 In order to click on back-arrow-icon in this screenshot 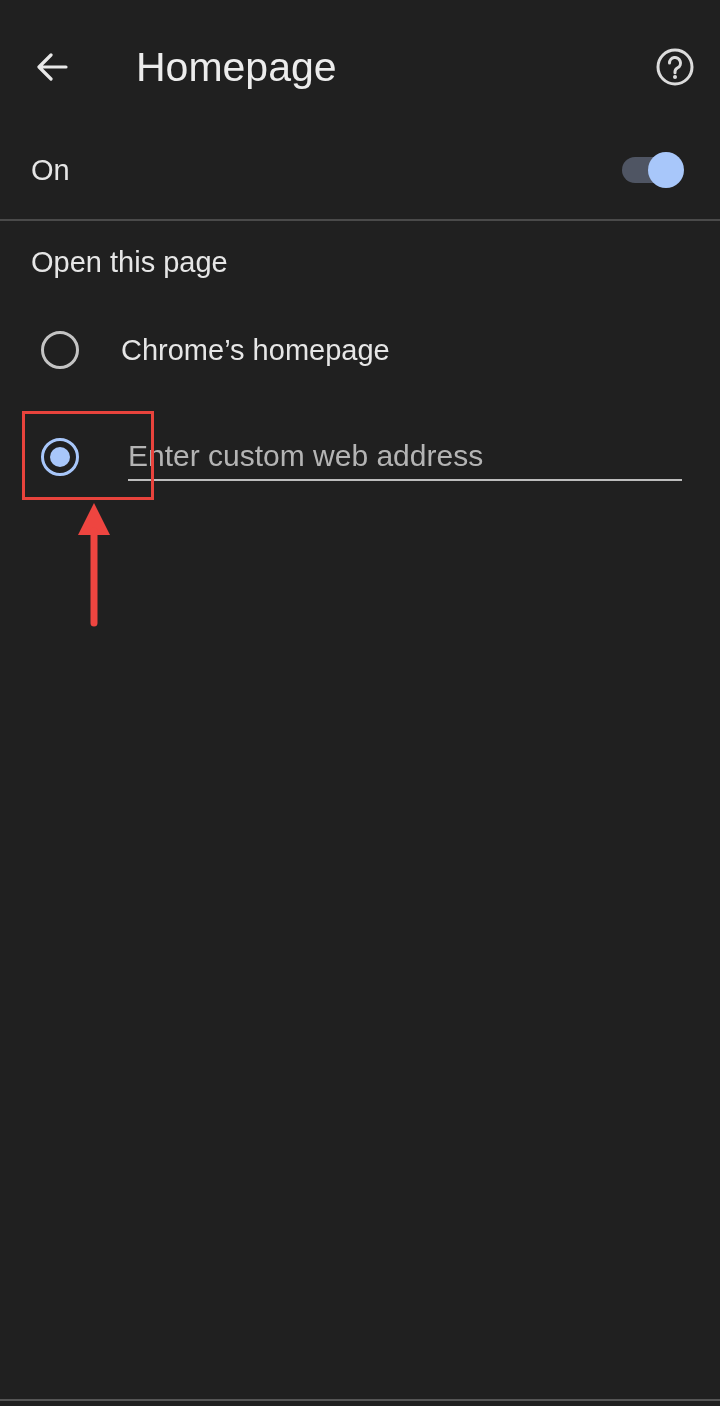, I will do `click(52, 67)`.